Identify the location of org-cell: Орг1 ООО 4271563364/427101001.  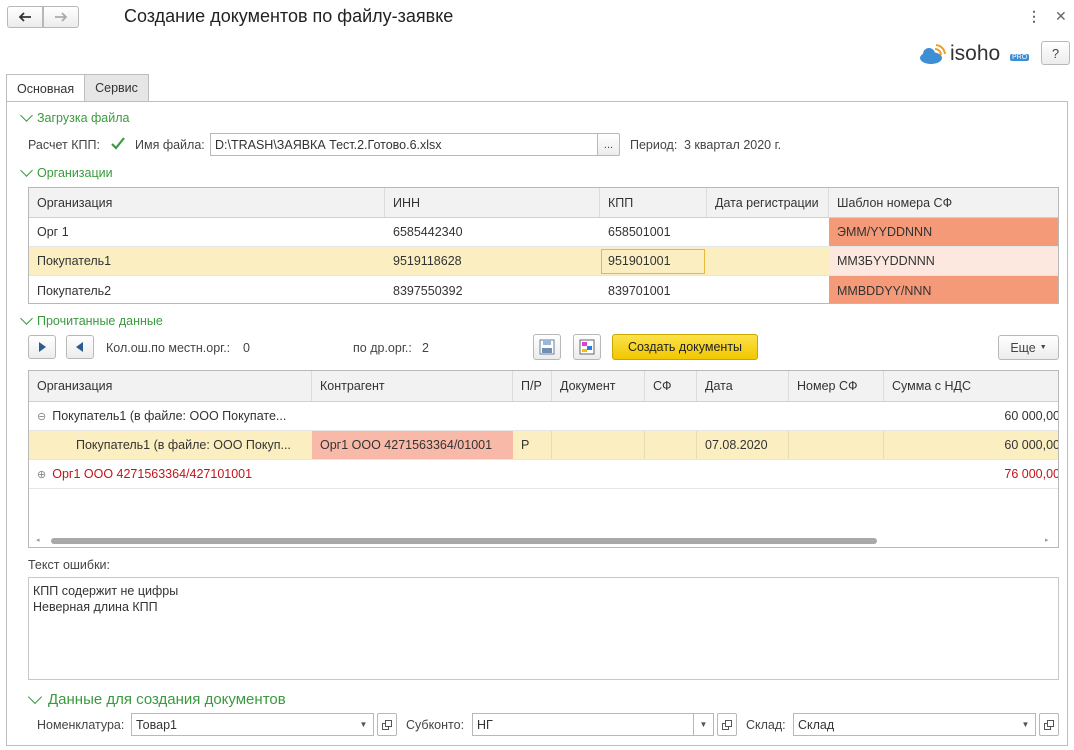
(152, 474).